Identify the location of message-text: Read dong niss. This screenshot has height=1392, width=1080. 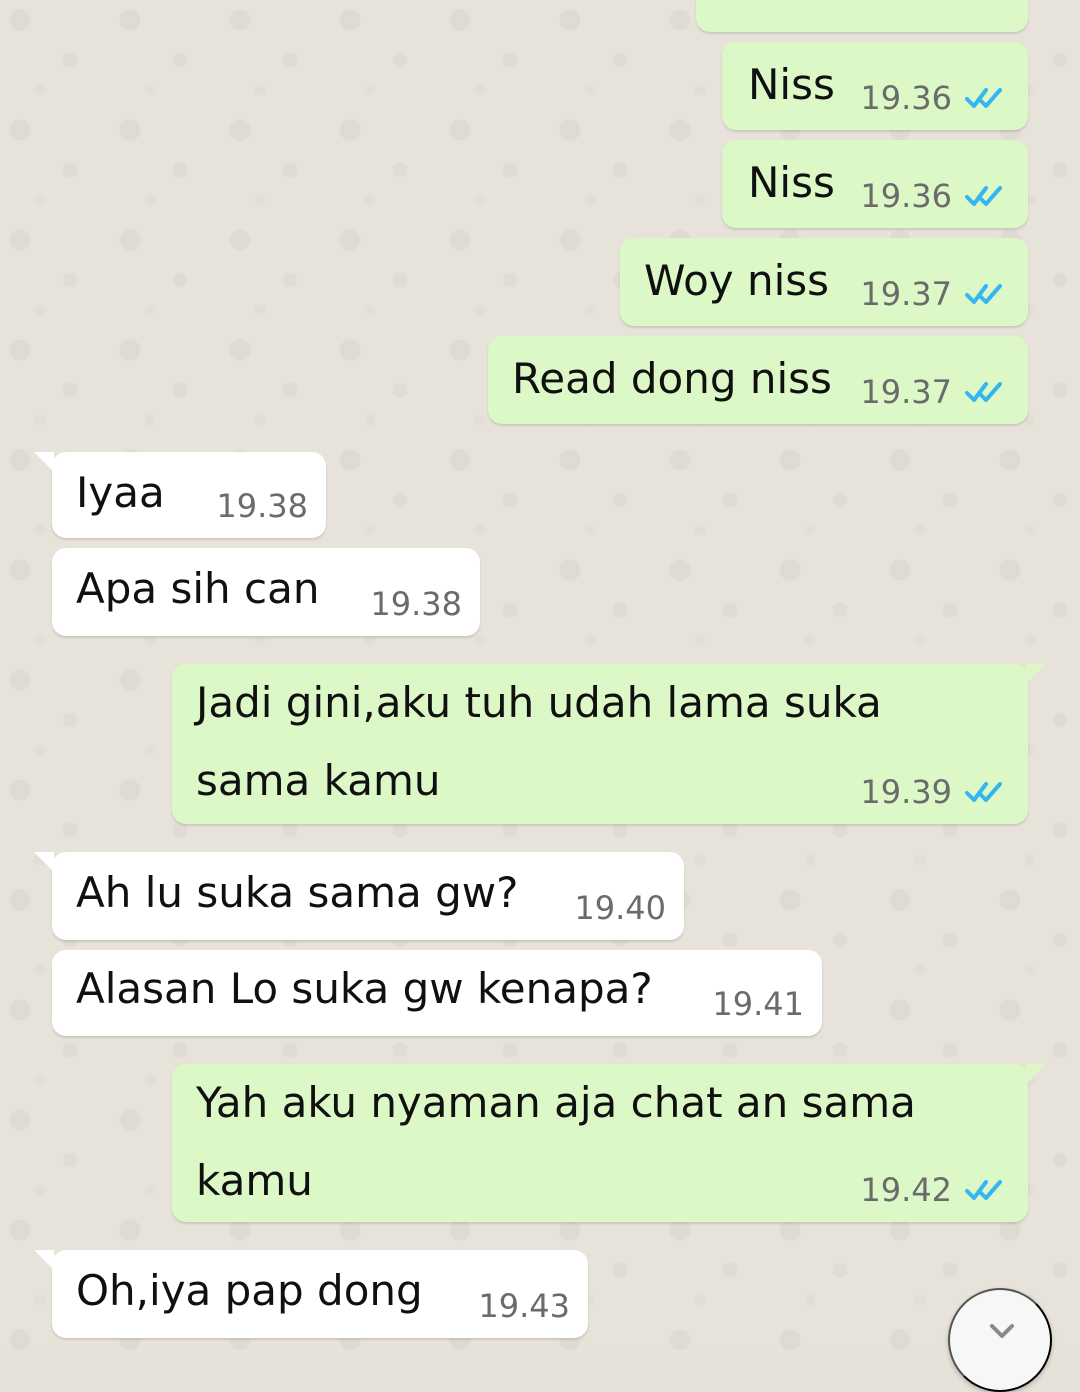
(672, 378).